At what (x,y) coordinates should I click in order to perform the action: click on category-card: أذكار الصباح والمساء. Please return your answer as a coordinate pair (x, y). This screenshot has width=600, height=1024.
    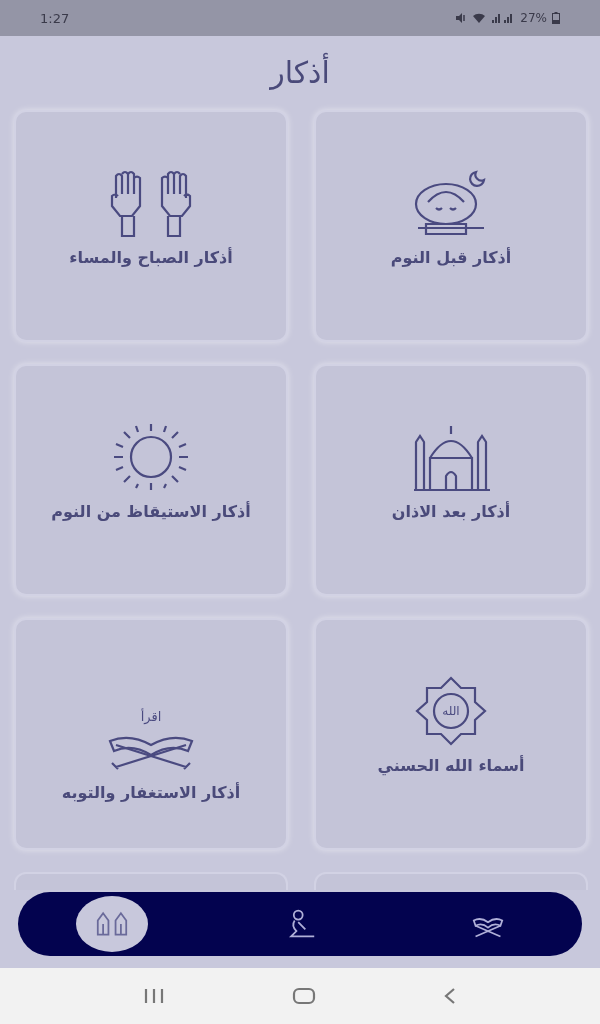
    Looking at the image, I should click on (151, 226).